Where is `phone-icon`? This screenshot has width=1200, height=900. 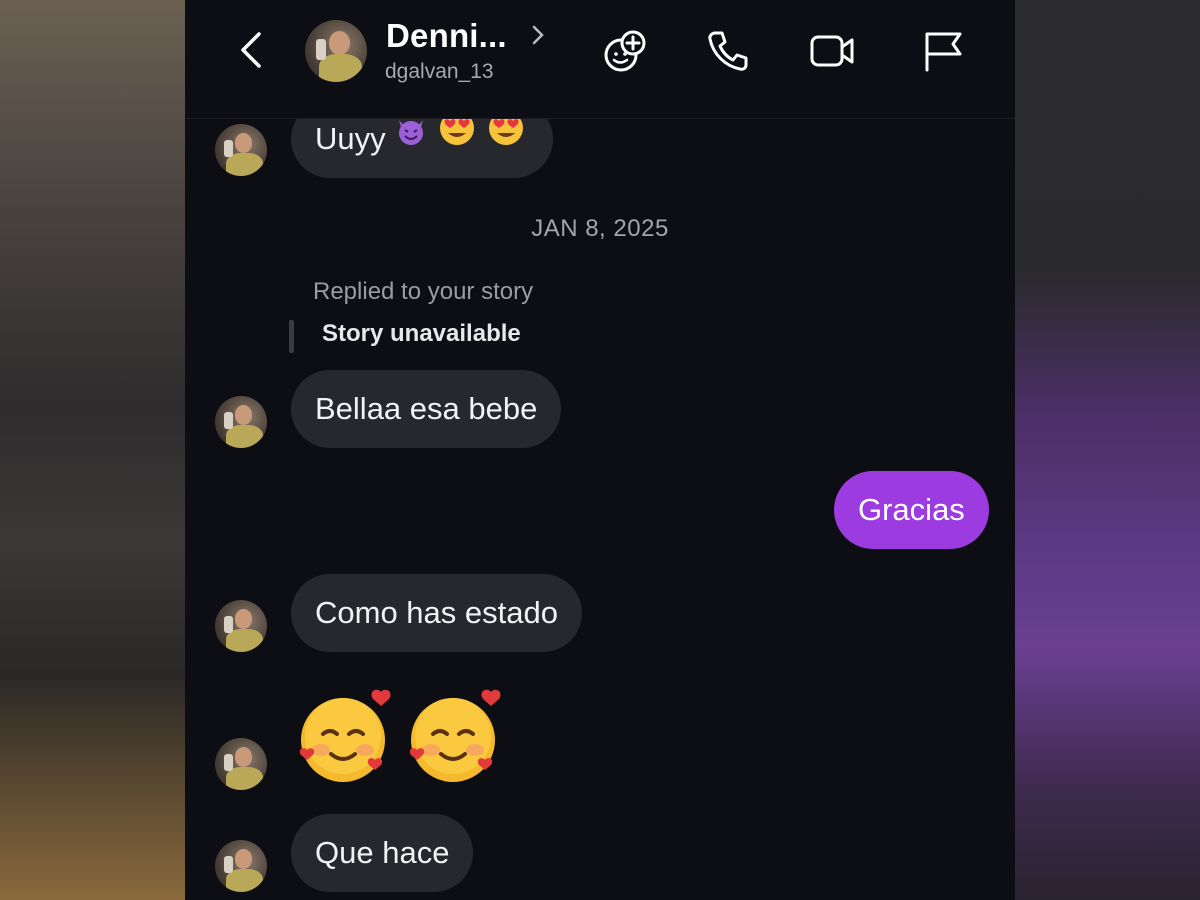
phone-icon is located at coordinates (728, 51).